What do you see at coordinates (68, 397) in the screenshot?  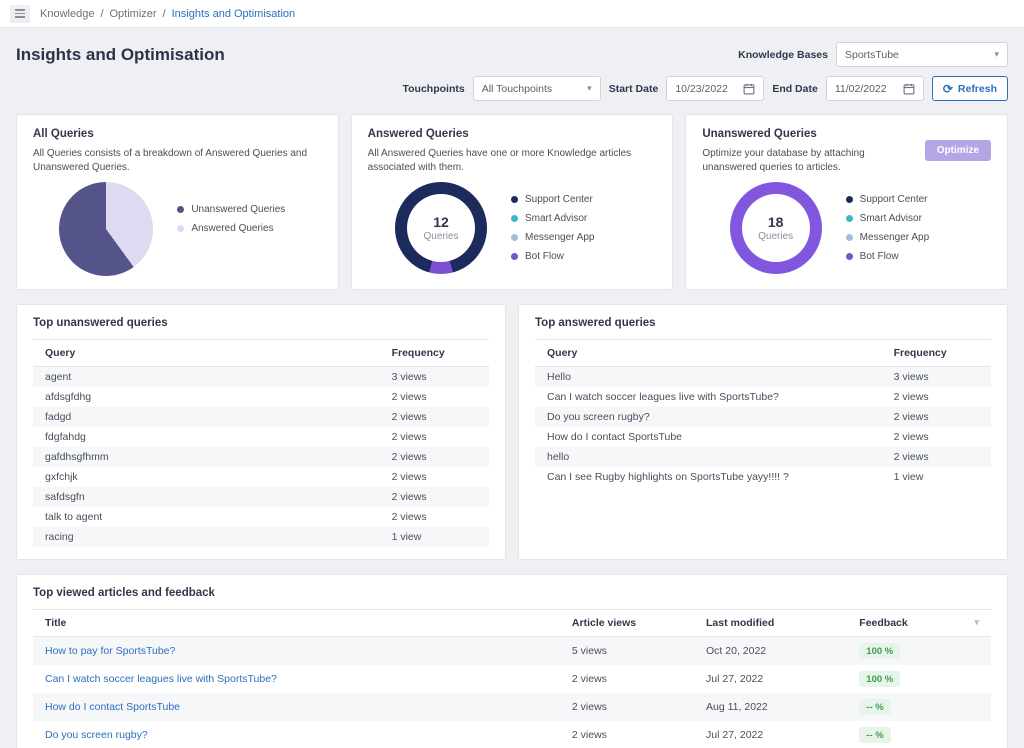 I see `table-cell: afdsgfdhg` at bounding box center [68, 397].